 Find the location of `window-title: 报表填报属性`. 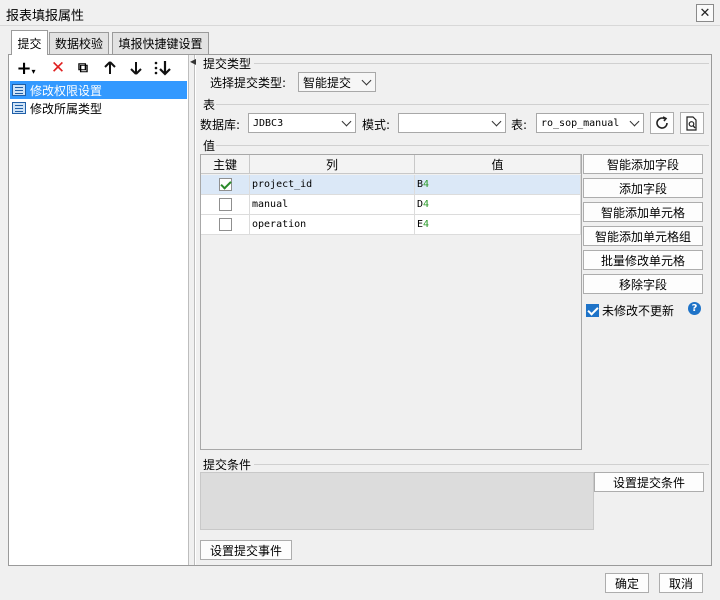

window-title: 报表填报属性 is located at coordinates (45, 16).